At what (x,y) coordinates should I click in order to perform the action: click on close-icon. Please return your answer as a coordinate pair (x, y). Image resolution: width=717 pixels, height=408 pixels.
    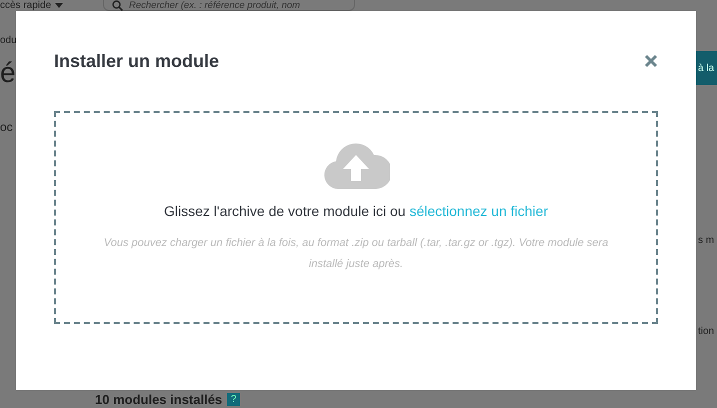
    Looking at the image, I should click on (651, 61).